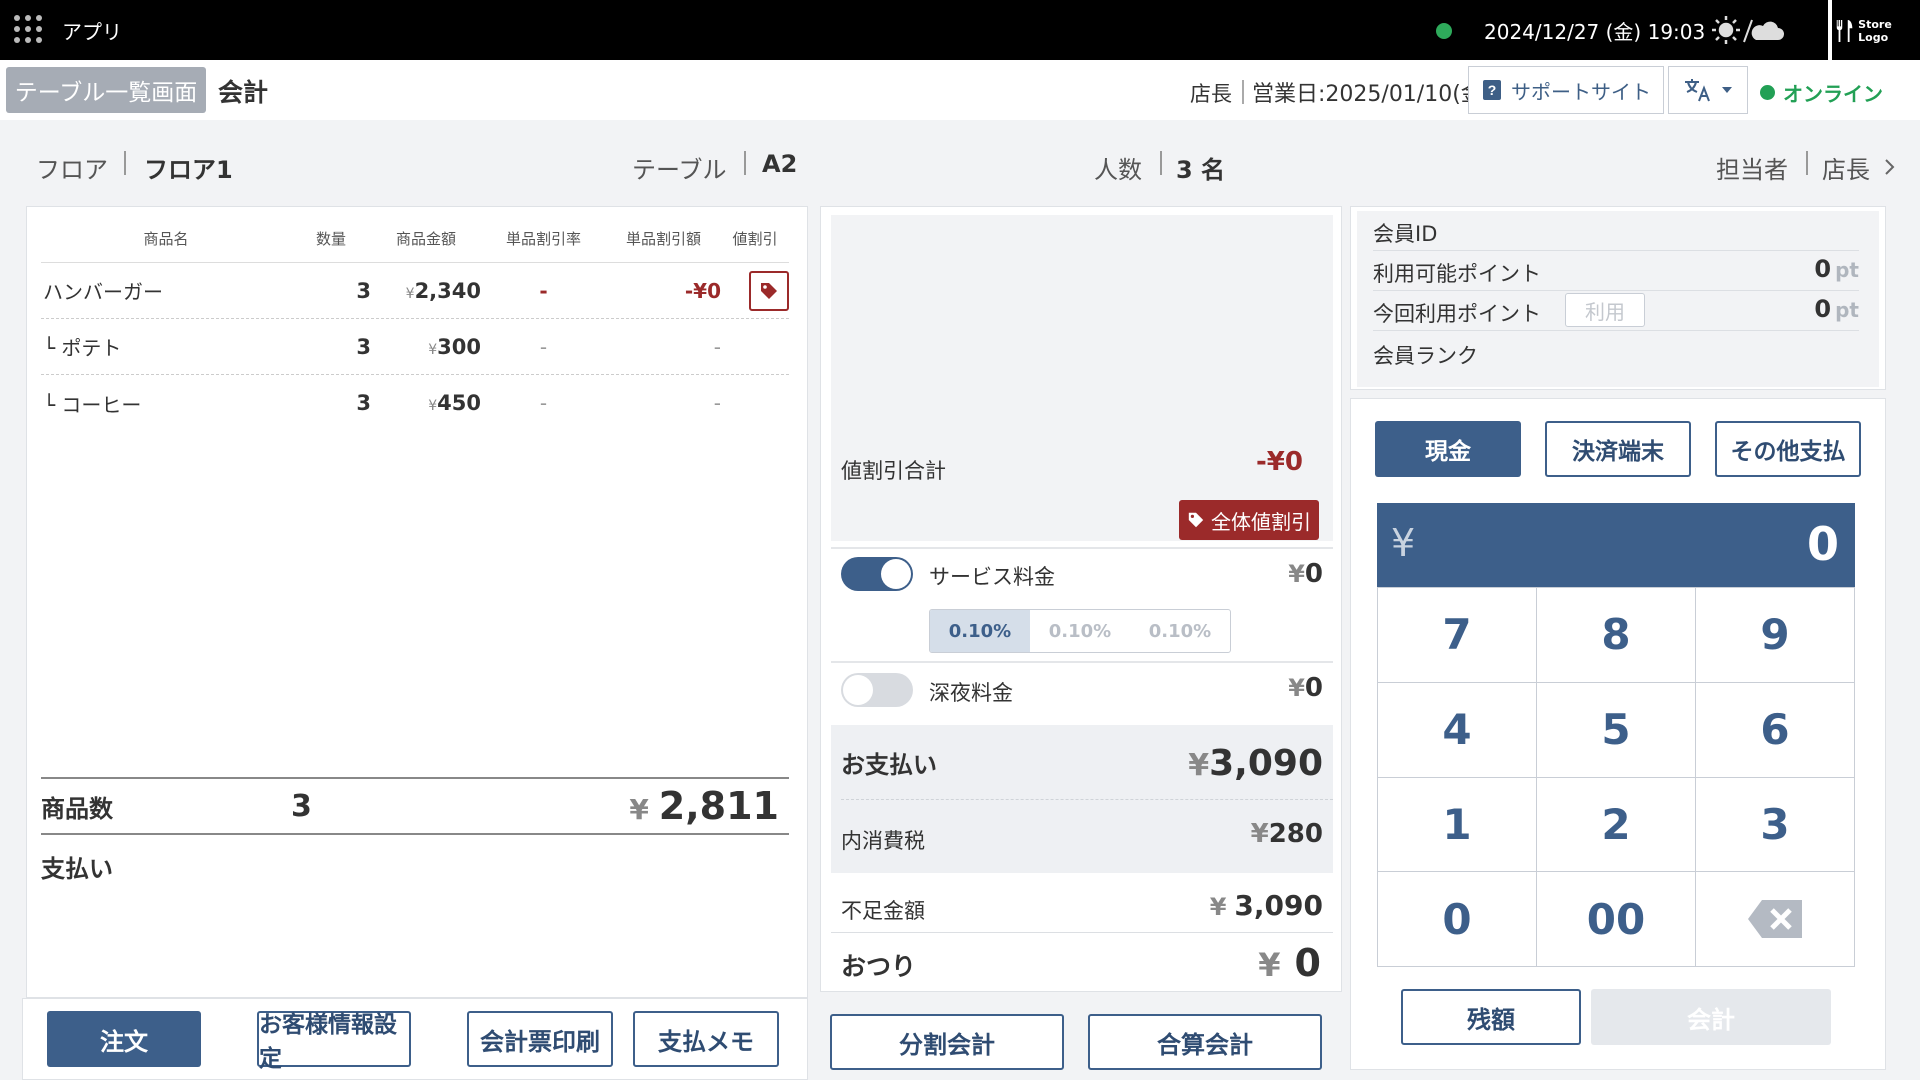 This screenshot has width=1920, height=1080. I want to click on item-discount-button, so click(769, 290).